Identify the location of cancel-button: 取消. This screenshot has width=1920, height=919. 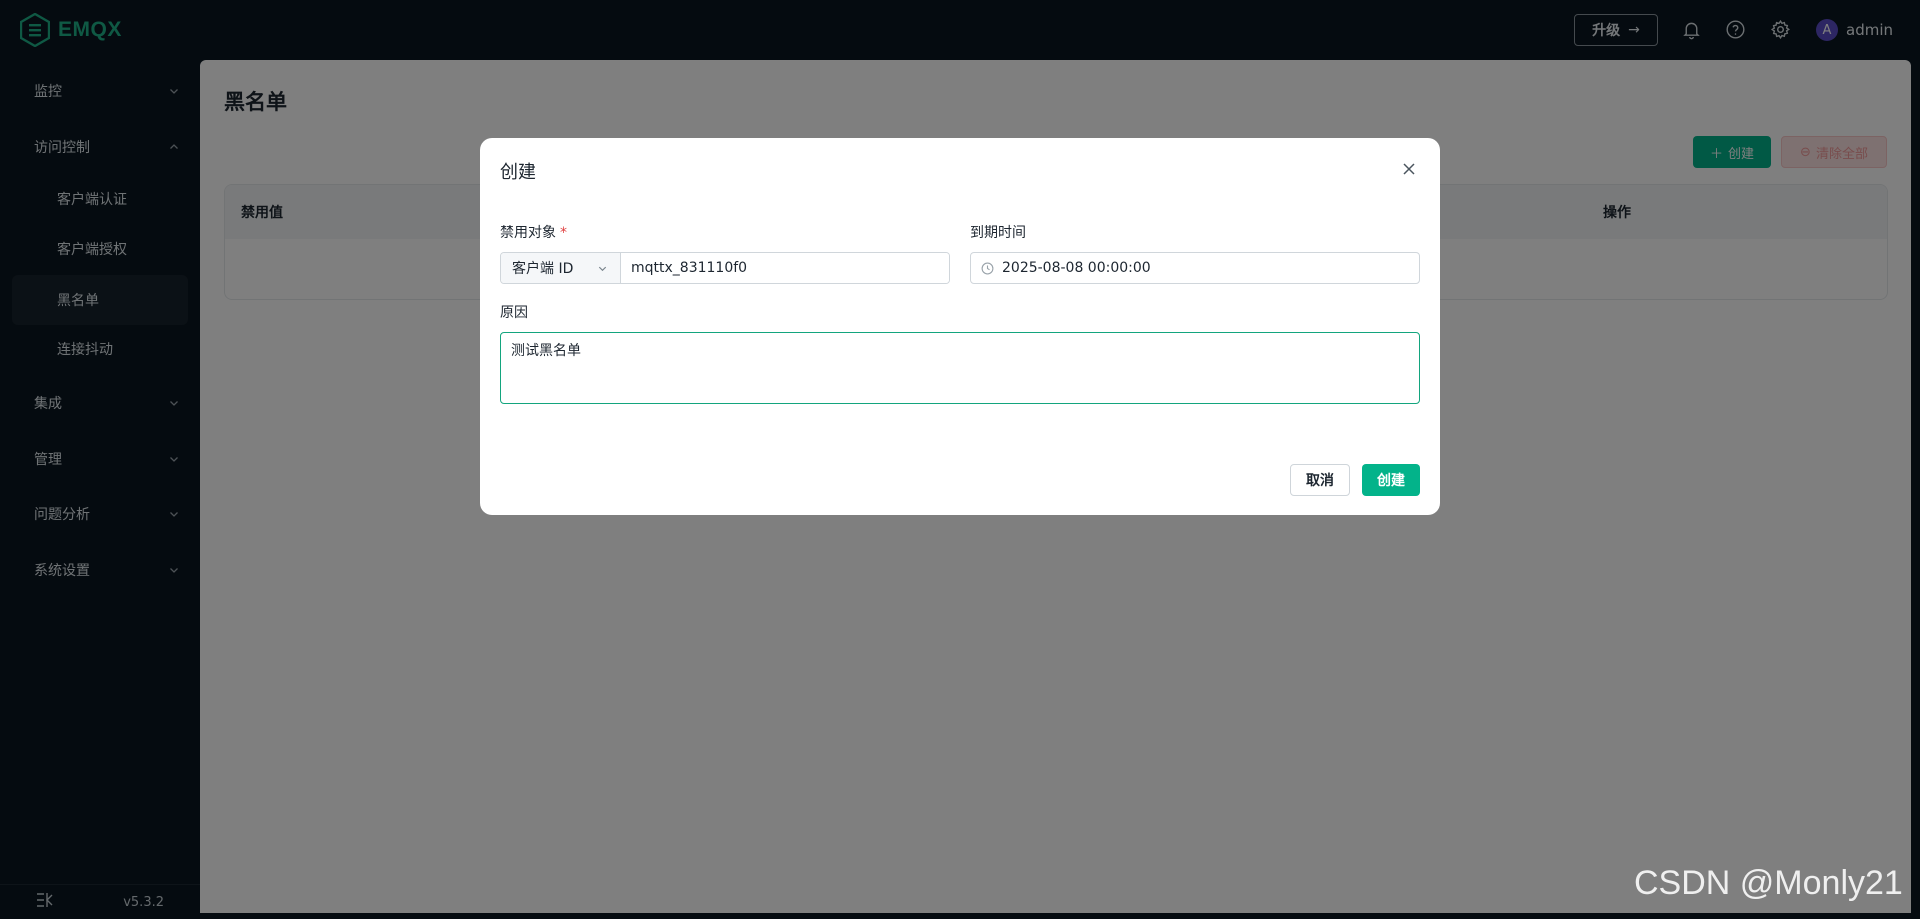
(1320, 480).